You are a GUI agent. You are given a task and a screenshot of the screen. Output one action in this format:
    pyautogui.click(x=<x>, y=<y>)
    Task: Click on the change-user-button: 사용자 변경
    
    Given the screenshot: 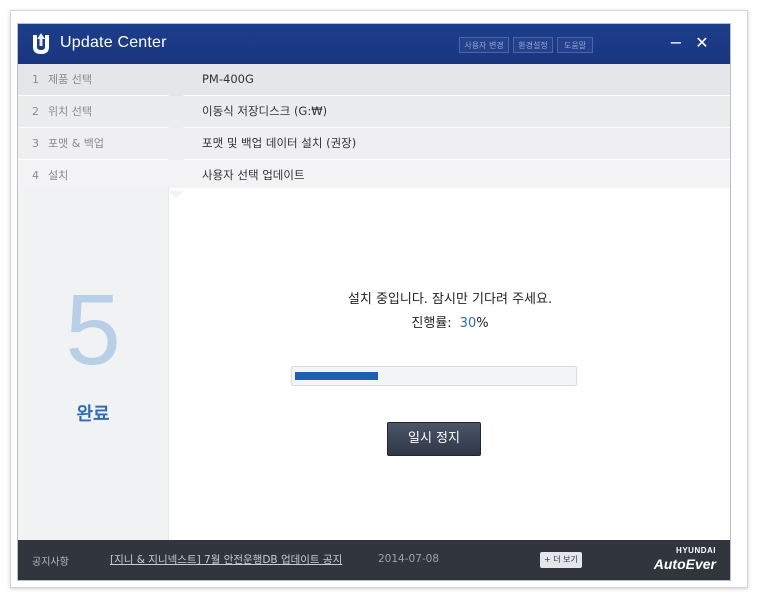 What is the action you would take?
    pyautogui.click(x=484, y=45)
    